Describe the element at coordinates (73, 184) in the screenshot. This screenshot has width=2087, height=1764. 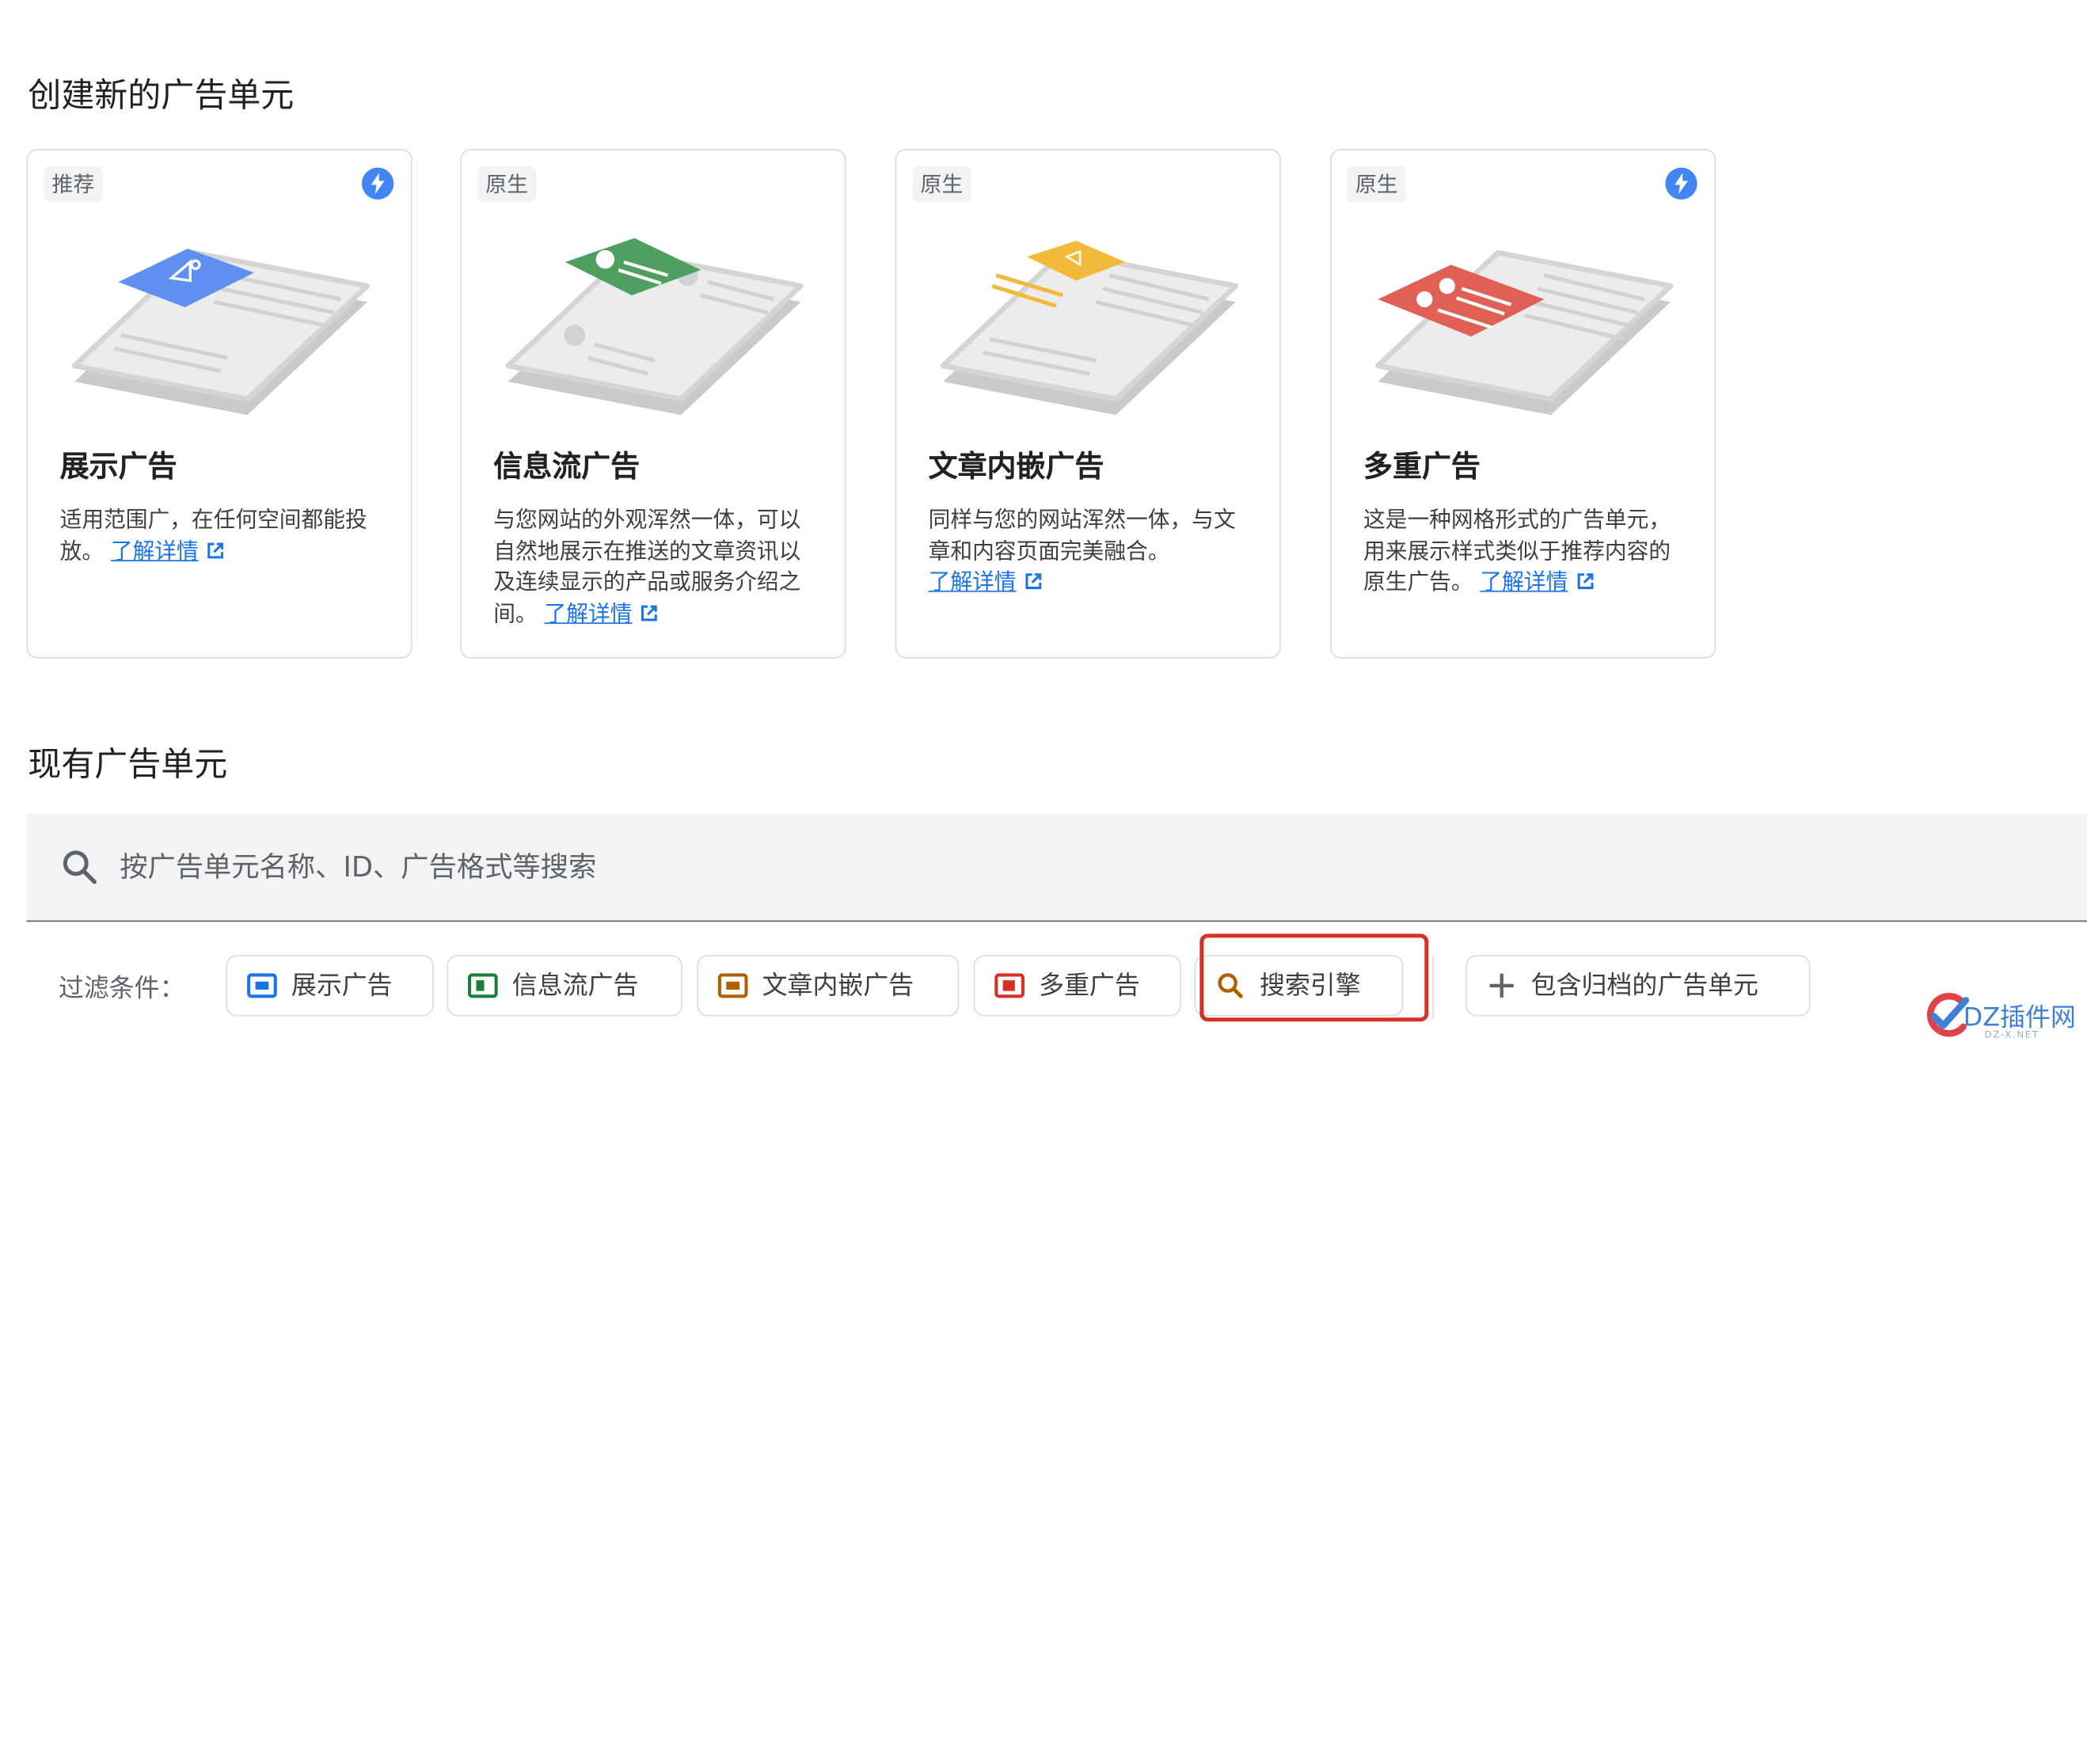
I see `card-badge: 推荐` at that location.